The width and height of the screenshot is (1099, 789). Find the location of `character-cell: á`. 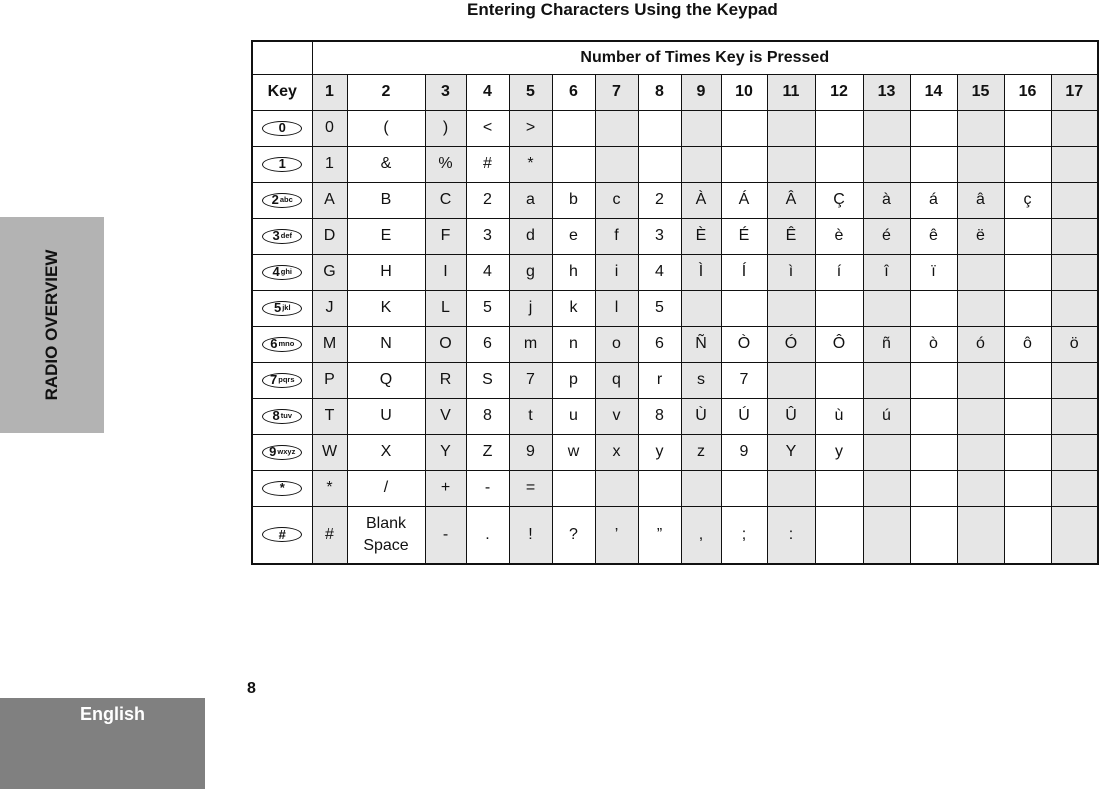

character-cell: á is located at coordinates (933, 200).